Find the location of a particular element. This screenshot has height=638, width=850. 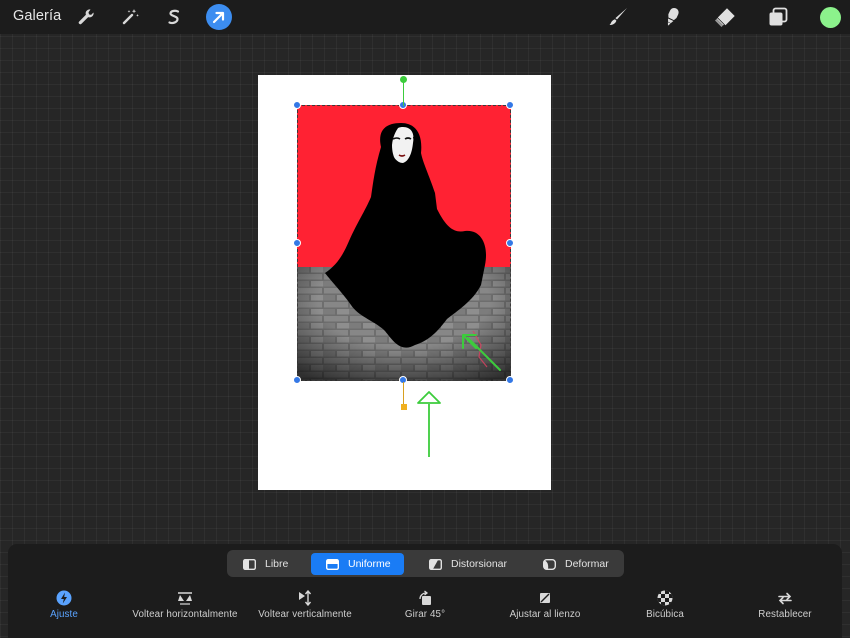

annotation-arrow-diagonal-icon is located at coordinates (481, 352).